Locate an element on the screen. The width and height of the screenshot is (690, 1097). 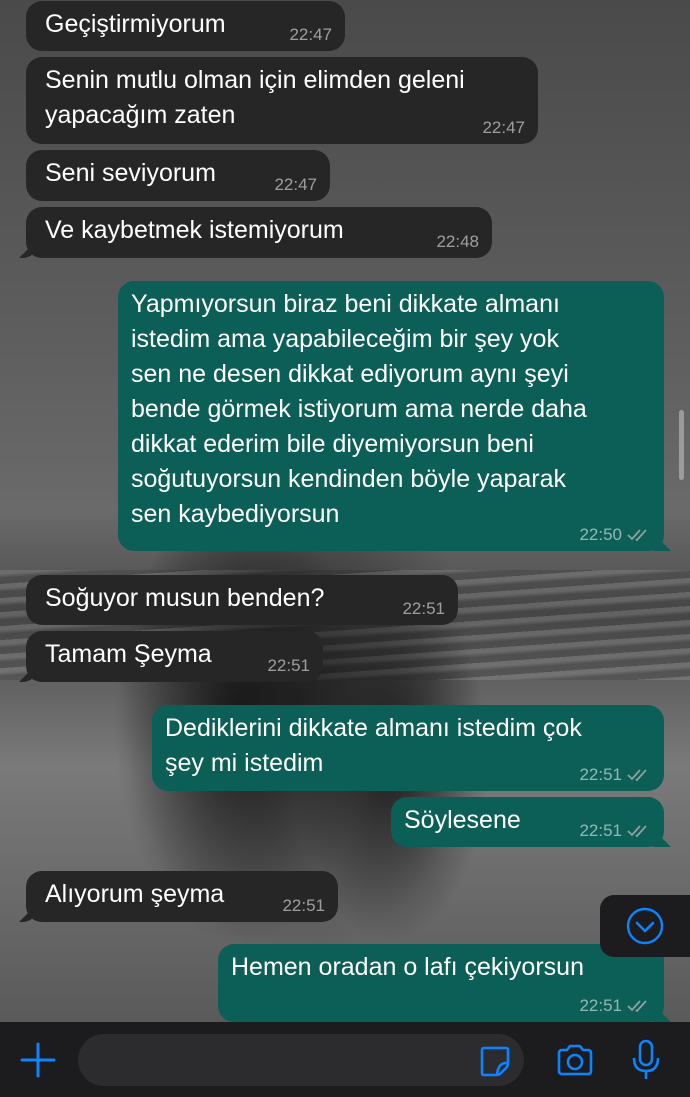
message-text: Soğuyor musun benden? is located at coordinates (185, 598).